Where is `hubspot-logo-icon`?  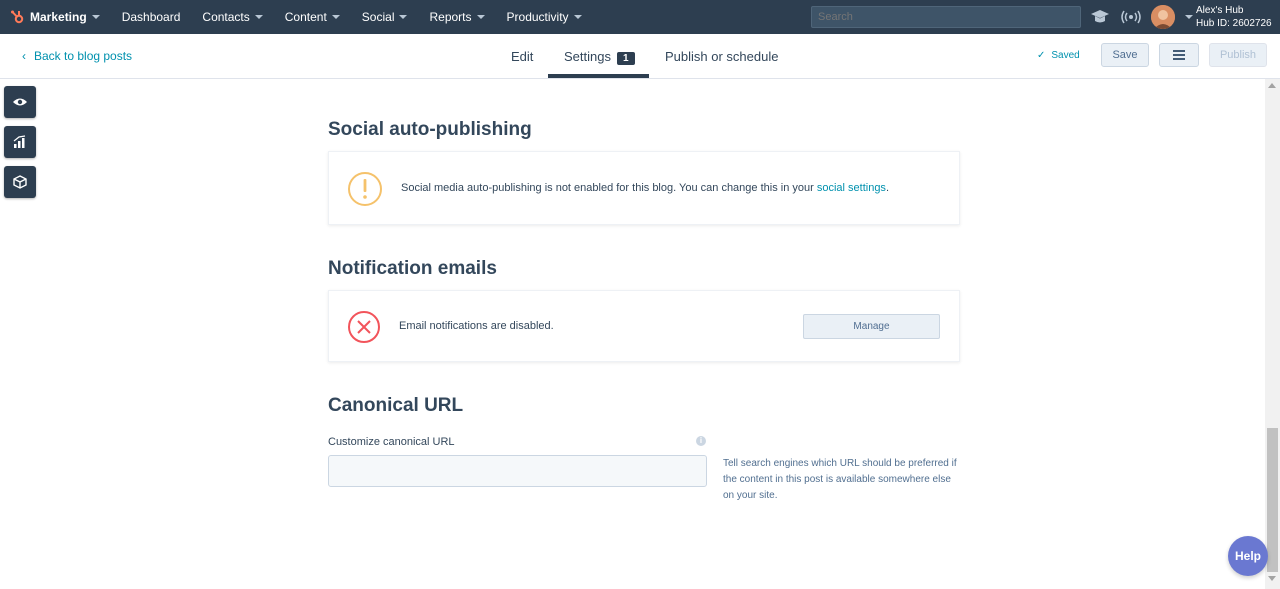
hubspot-logo-icon is located at coordinates (17, 17).